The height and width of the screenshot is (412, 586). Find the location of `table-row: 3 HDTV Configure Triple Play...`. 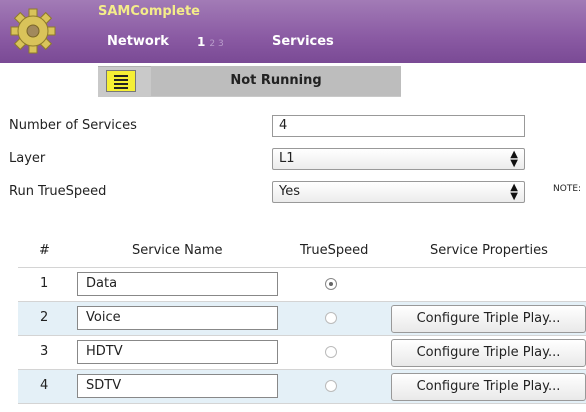

table-row: 3 HDTV Configure Triple Play... is located at coordinates (302, 352).